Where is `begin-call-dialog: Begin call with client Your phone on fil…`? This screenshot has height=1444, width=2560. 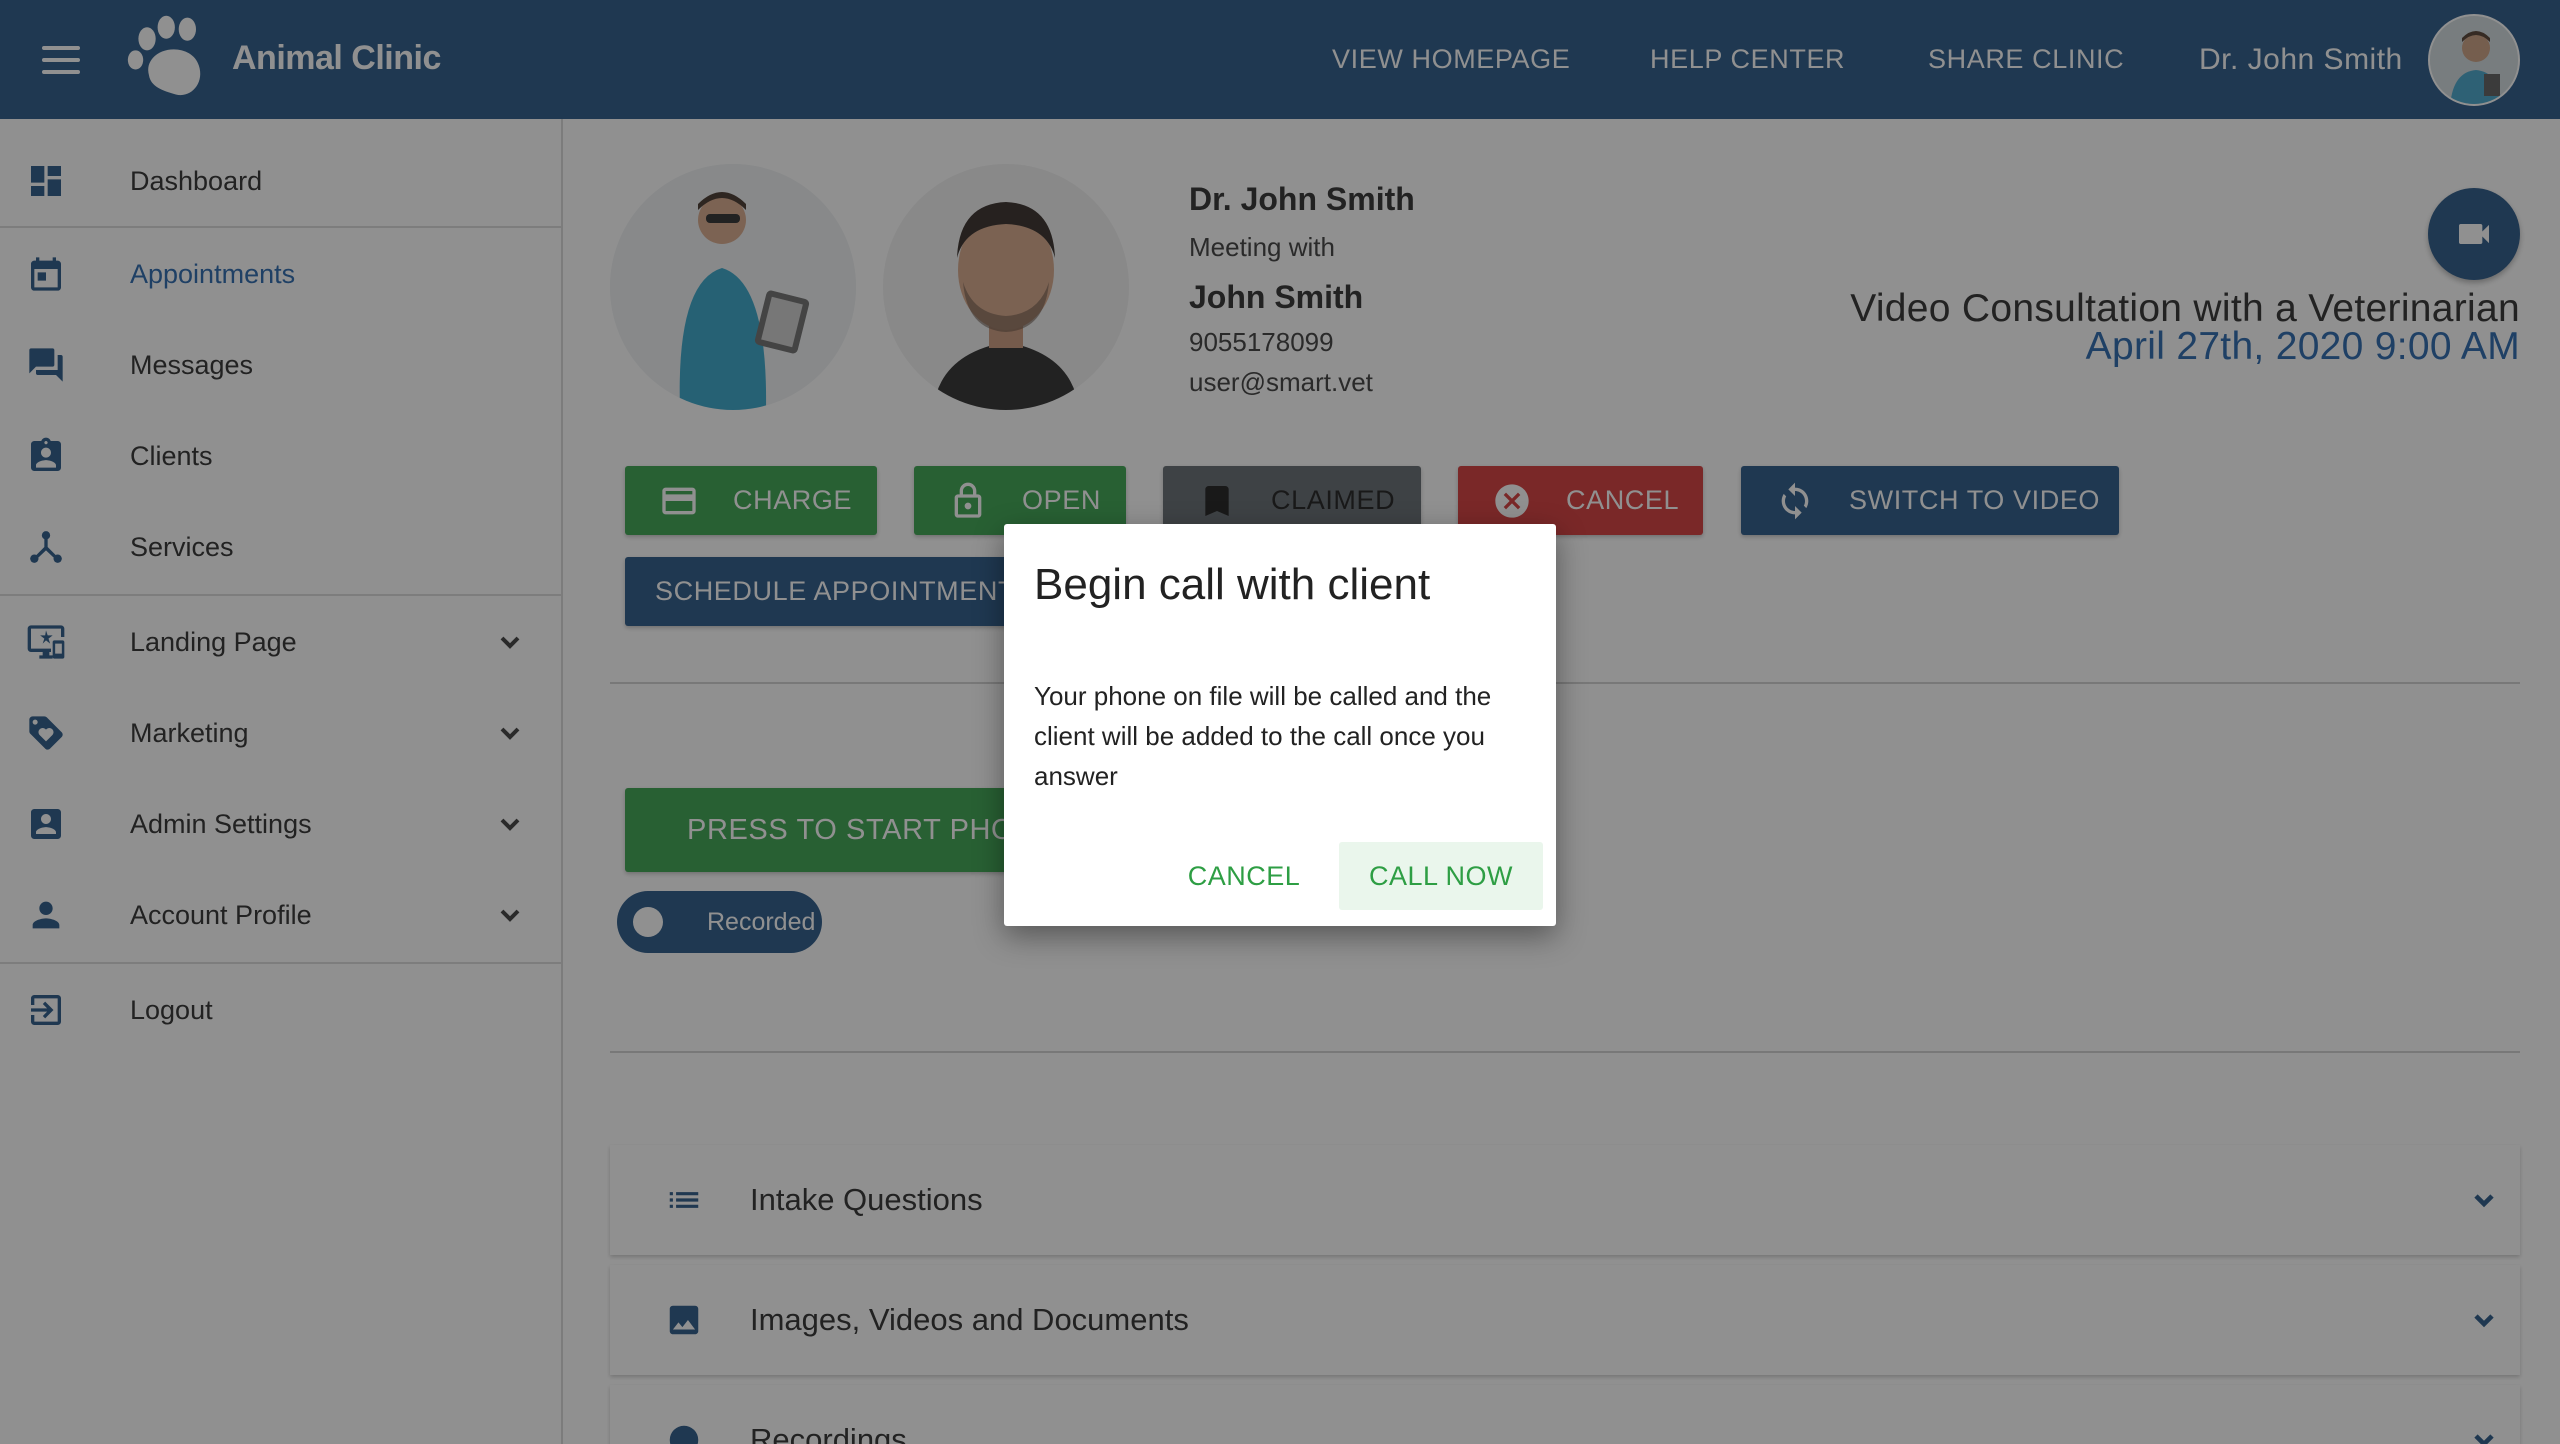 begin-call-dialog: Begin call with client Your phone on fil… is located at coordinates (1280, 725).